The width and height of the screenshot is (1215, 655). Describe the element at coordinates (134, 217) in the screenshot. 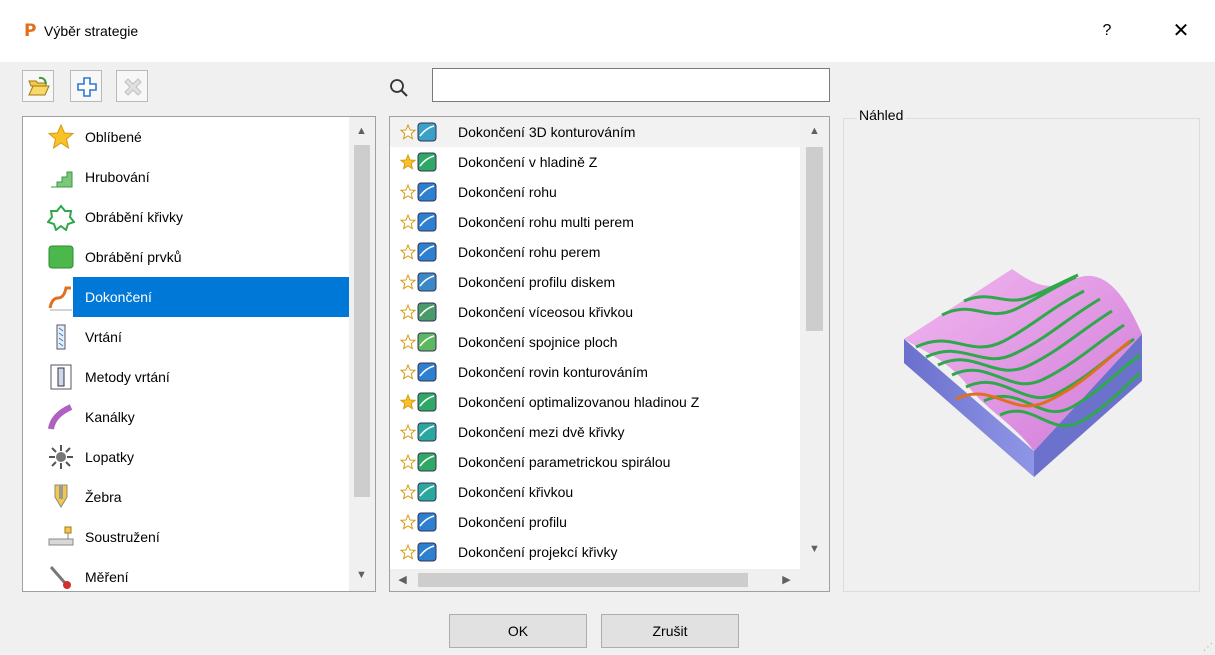

I see `category-label: Obrábění křivky` at that location.